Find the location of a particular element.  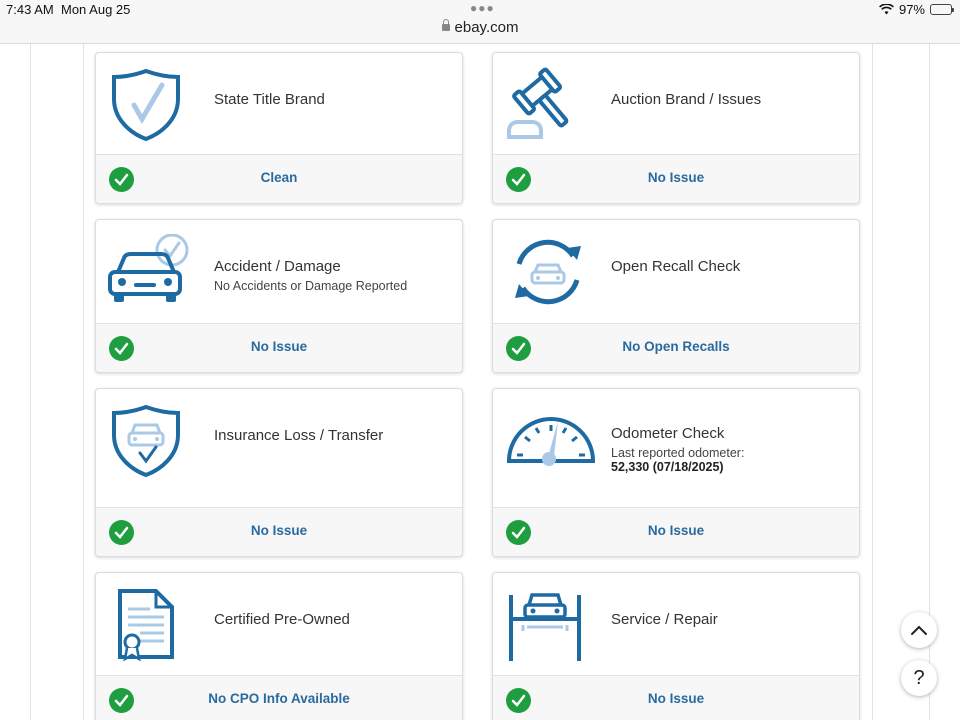

card-title: Insurance Loss / Transfer is located at coordinates (299, 435).